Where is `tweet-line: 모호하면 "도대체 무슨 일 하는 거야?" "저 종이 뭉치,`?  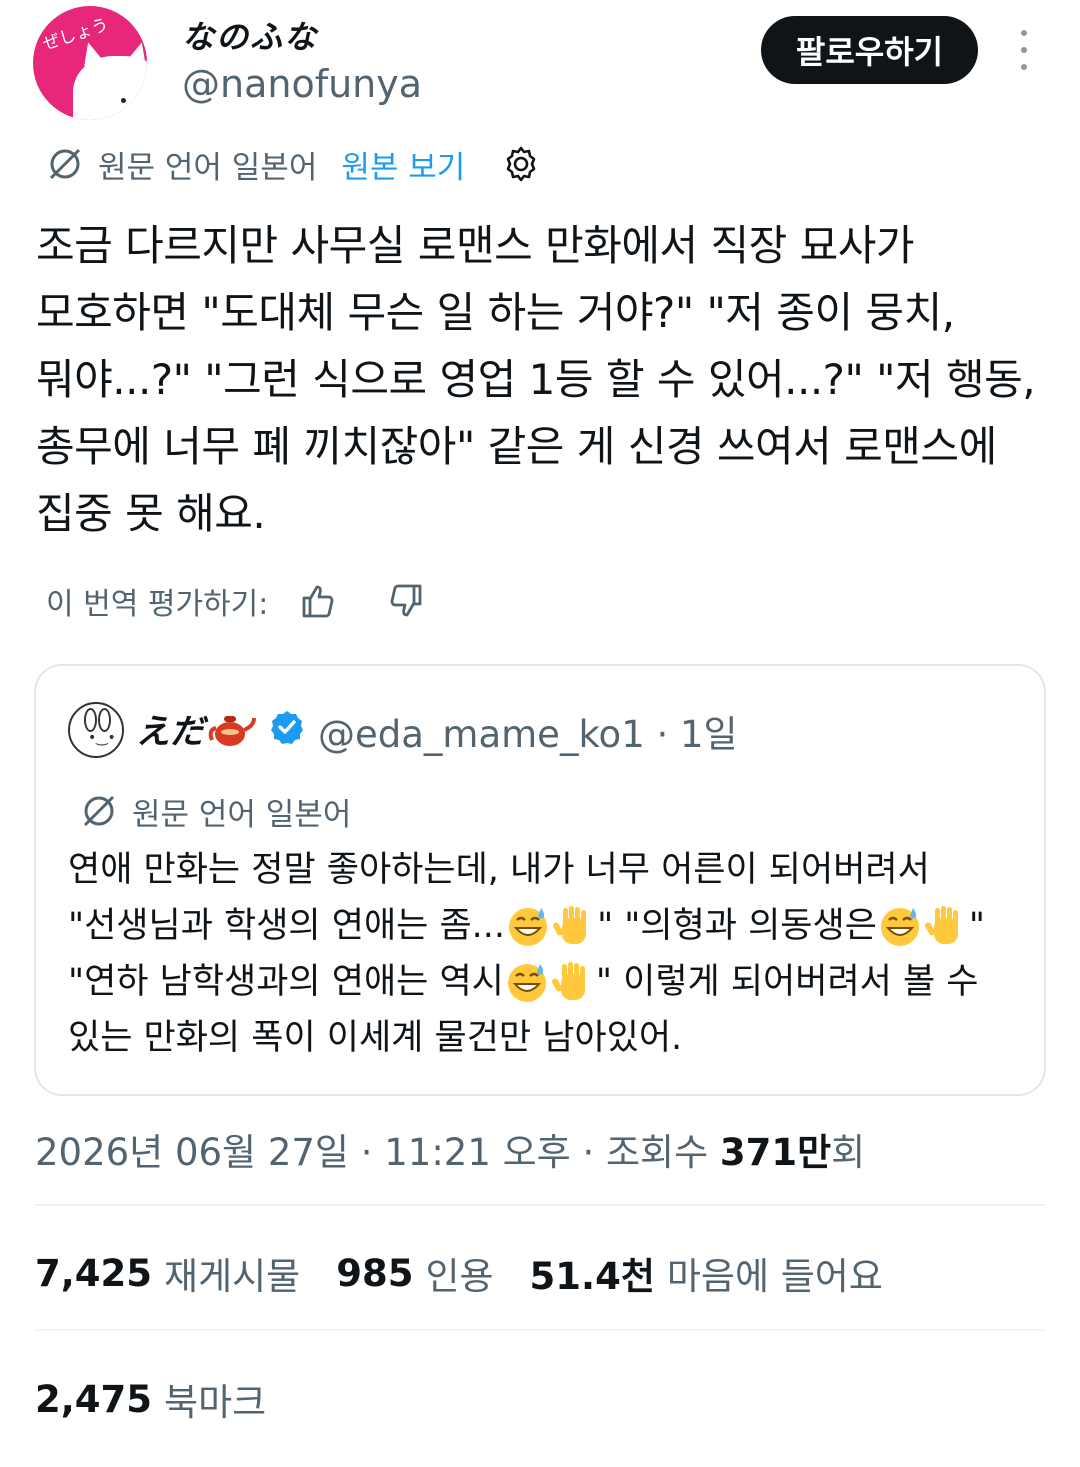
tweet-line: 모호하면 "도대체 무슨 일 하는 거야?" "저 종이 뭉치, is located at coordinates (495, 312).